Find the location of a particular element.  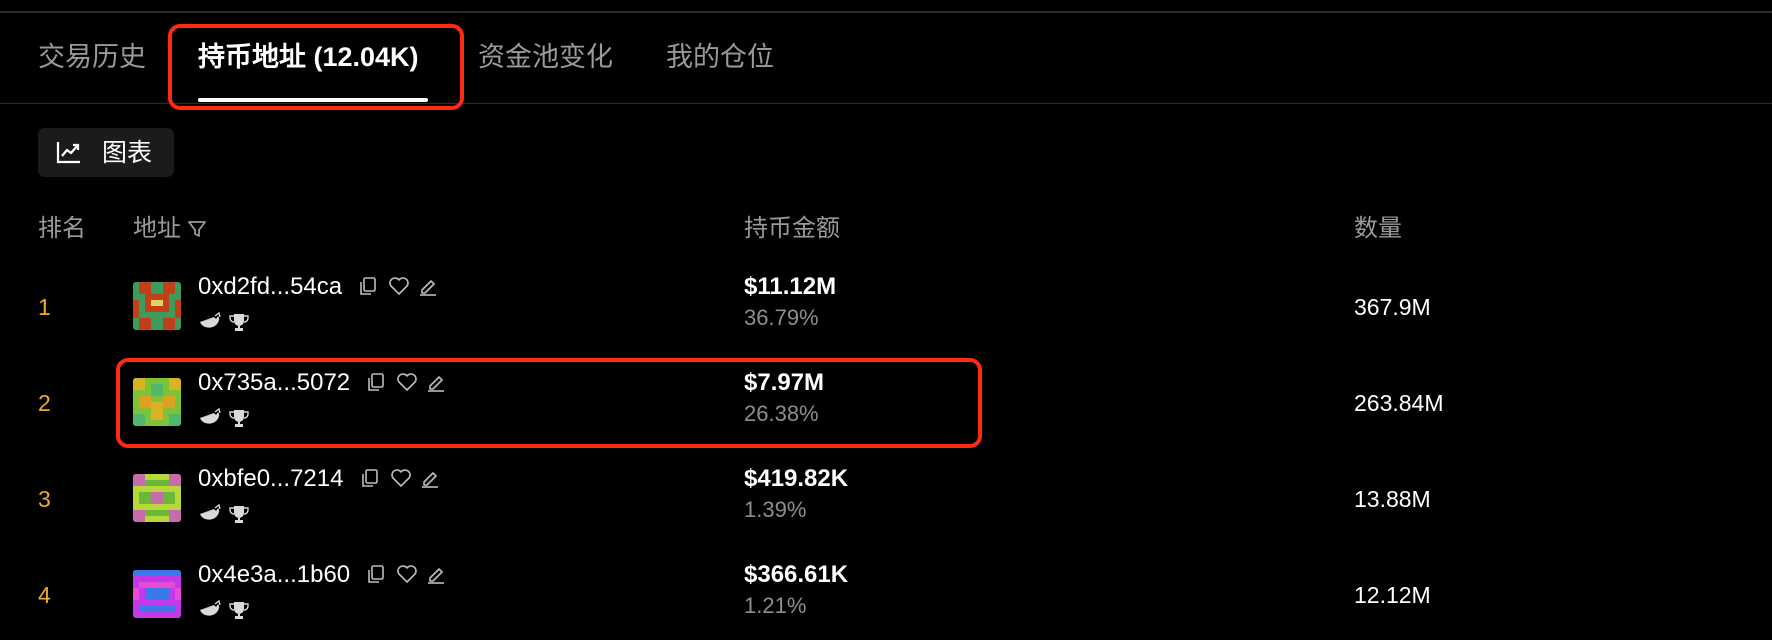

rank: 4 is located at coordinates (44, 595).